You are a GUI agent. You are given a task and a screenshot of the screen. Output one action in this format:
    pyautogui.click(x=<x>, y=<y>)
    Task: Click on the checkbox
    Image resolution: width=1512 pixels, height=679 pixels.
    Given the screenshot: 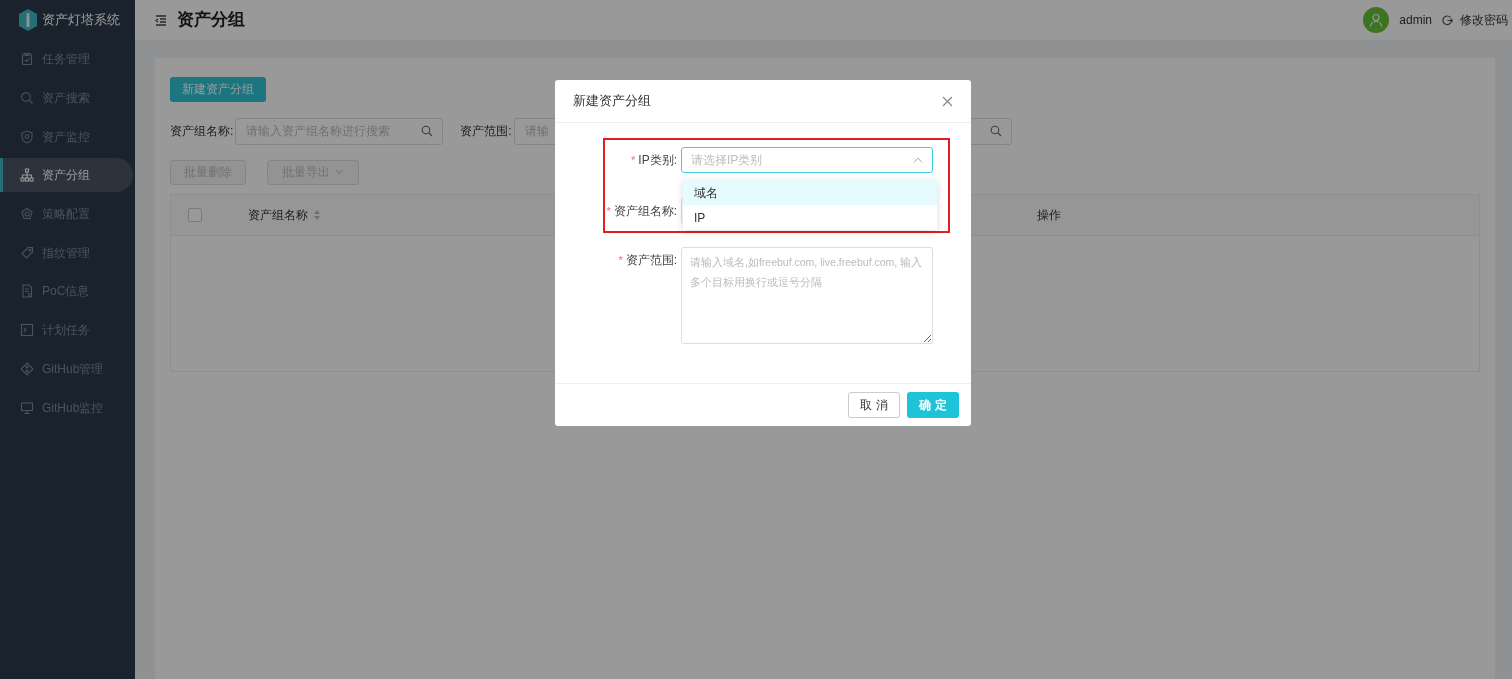 What is the action you would take?
    pyautogui.click(x=195, y=214)
    